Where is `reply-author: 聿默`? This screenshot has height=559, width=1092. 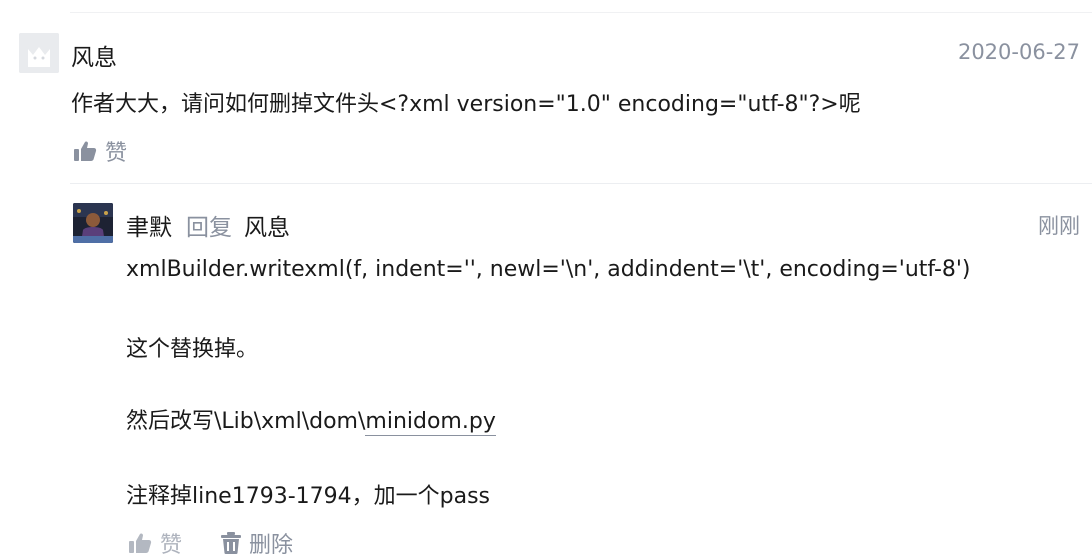
reply-author: 聿默 is located at coordinates (149, 228).